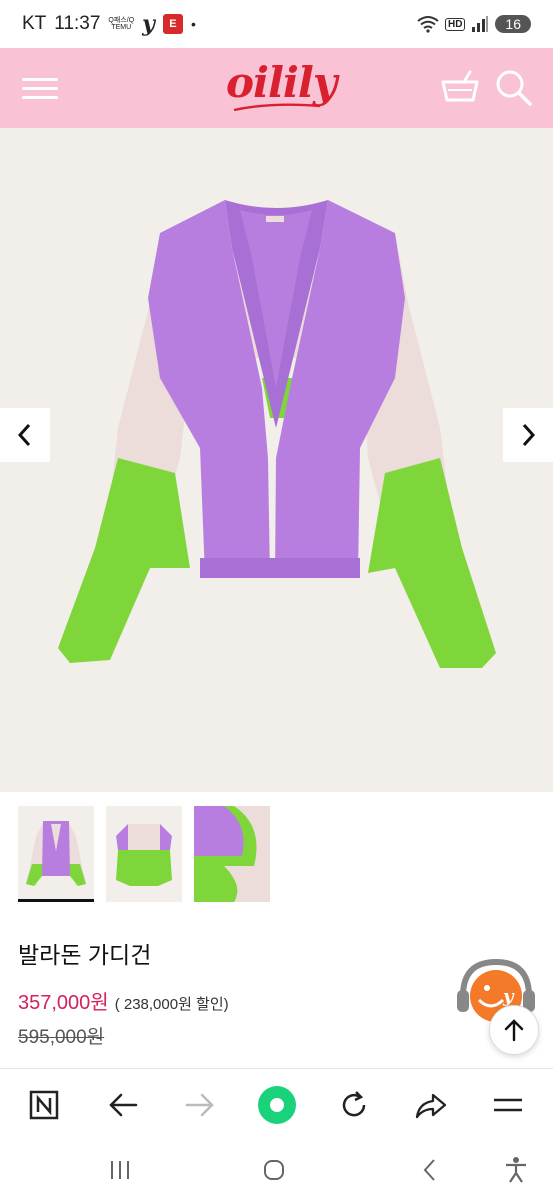  I want to click on mini-app-bottom: TEMU, so click(121, 27).